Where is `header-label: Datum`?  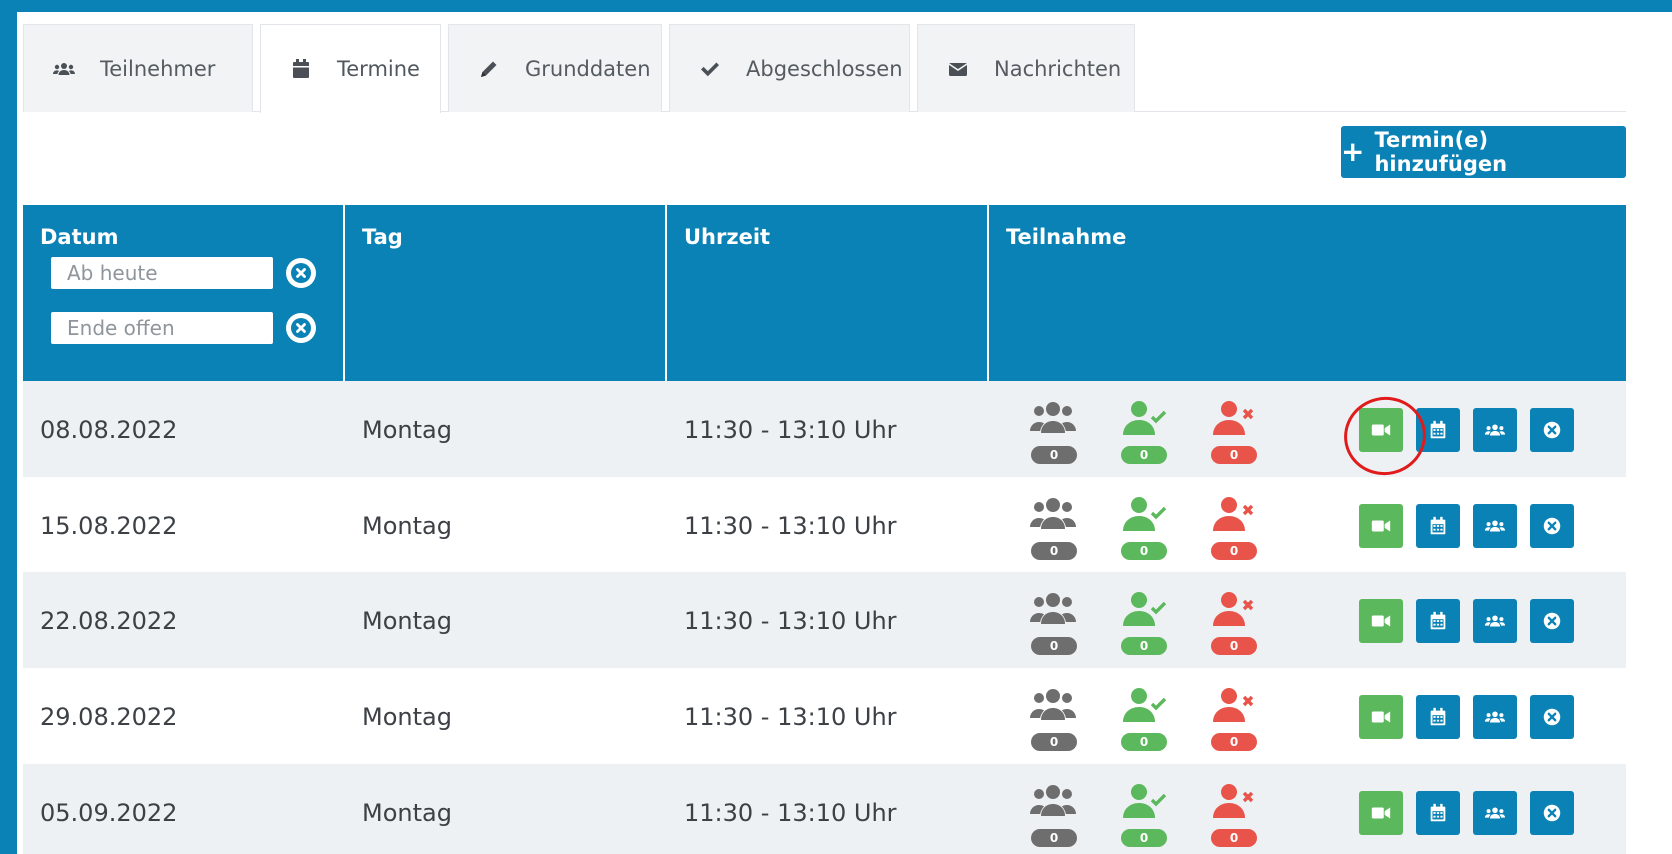
header-label: Datum is located at coordinates (79, 237).